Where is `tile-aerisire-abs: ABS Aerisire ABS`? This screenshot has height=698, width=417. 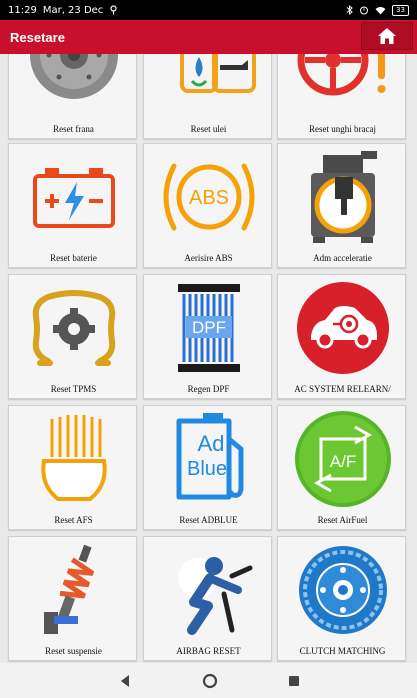
tile-aerisire-abs: ABS Aerisire ABS is located at coordinates (207, 205).